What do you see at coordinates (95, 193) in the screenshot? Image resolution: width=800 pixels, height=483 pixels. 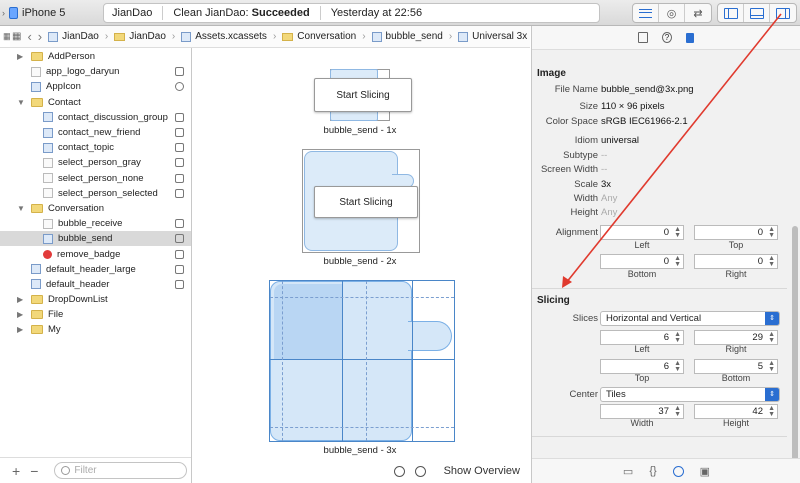 I see `tree-asset-row: select_person_selected` at bounding box center [95, 193].